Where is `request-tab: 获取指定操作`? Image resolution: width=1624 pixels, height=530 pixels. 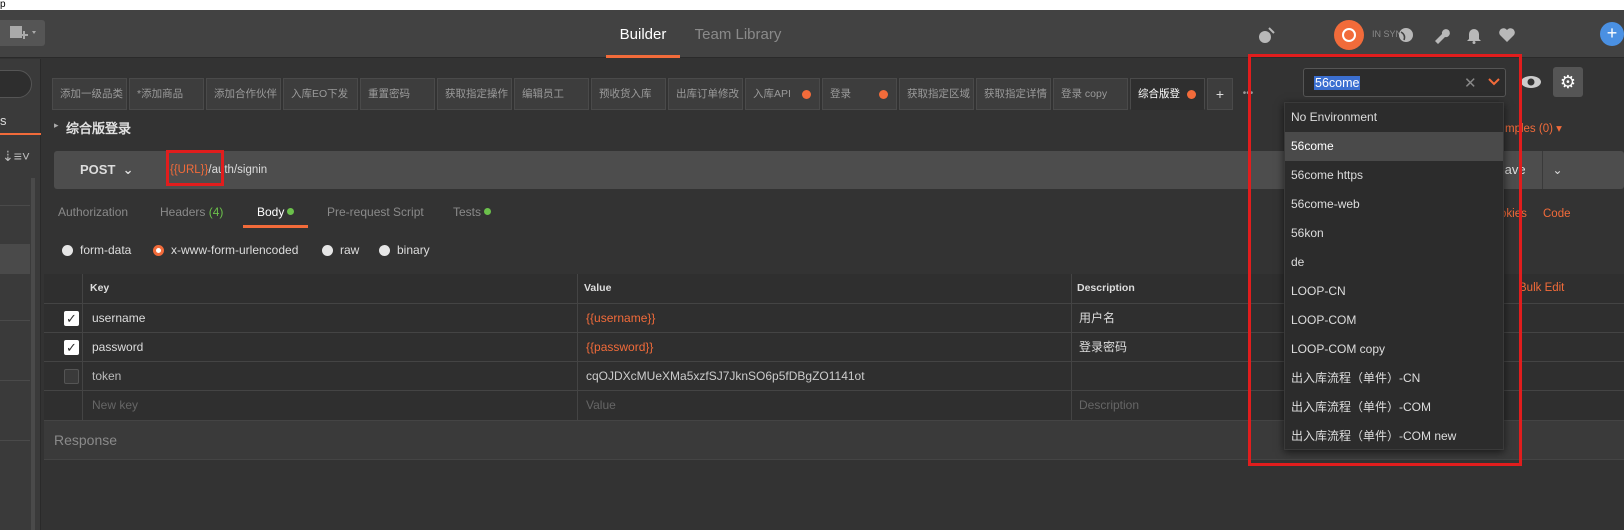 request-tab: 获取指定操作 is located at coordinates (474, 94).